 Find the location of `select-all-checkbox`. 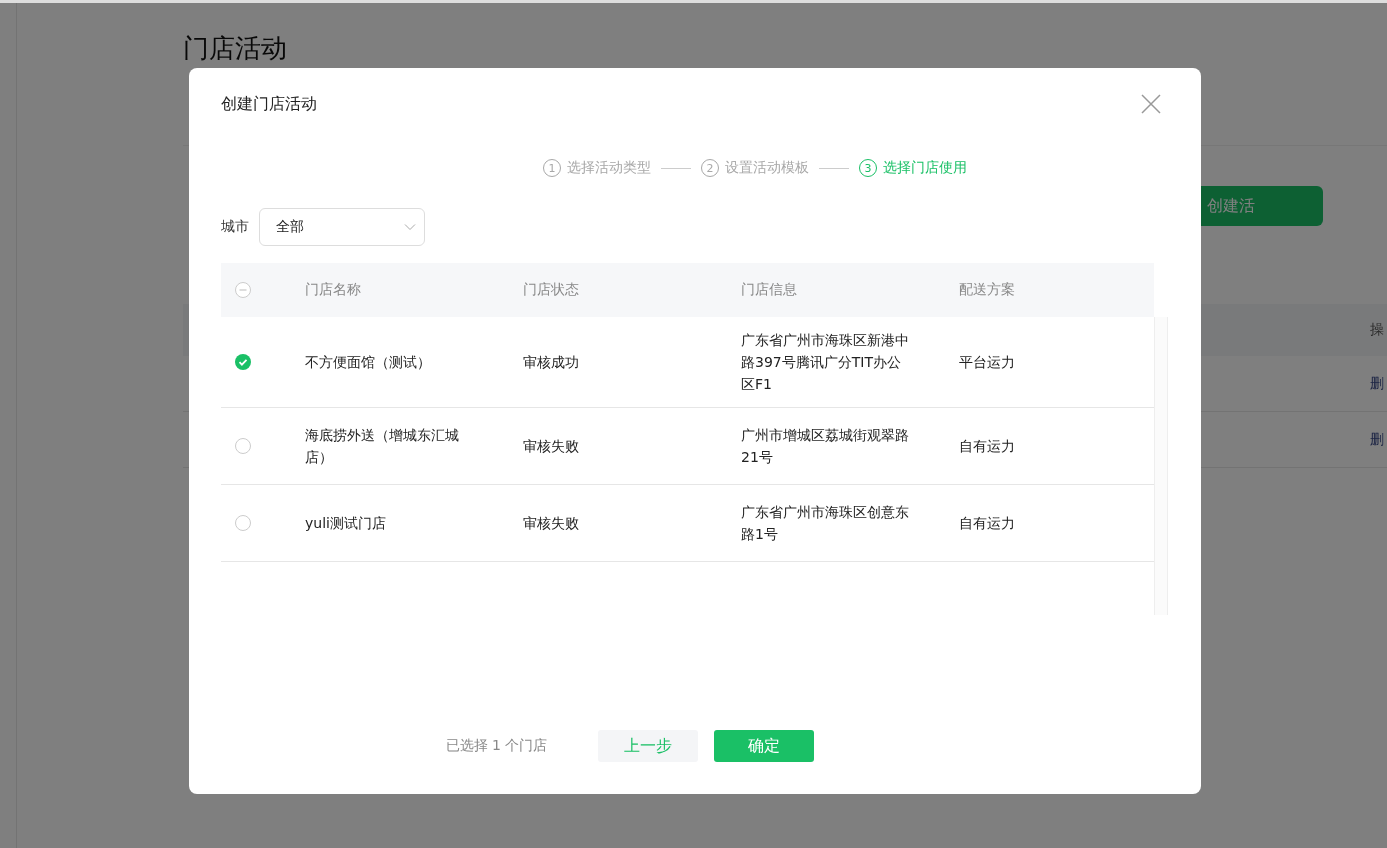

select-all-checkbox is located at coordinates (243, 290).